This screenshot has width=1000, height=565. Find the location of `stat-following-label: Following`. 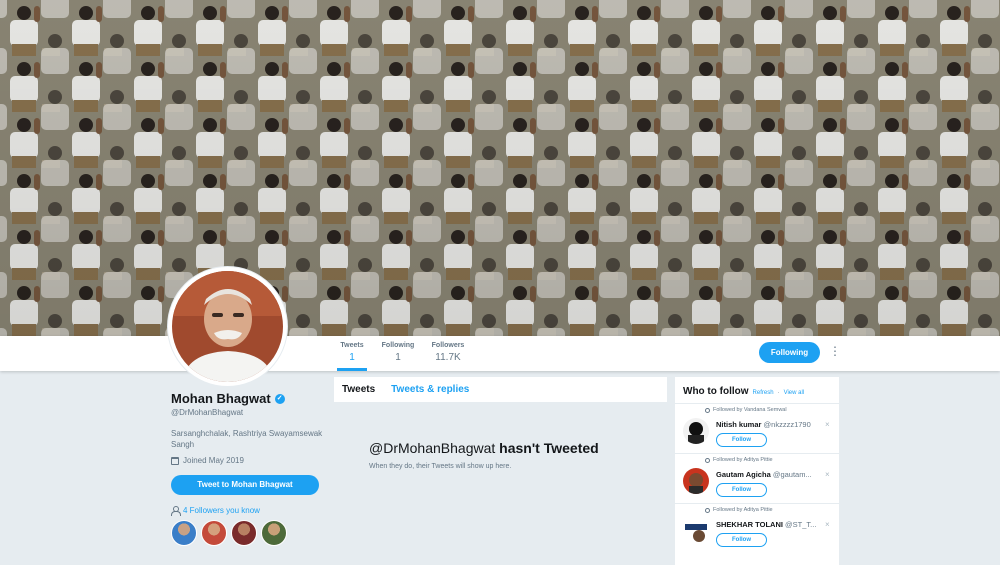

stat-following-label: Following is located at coordinates (398, 345).